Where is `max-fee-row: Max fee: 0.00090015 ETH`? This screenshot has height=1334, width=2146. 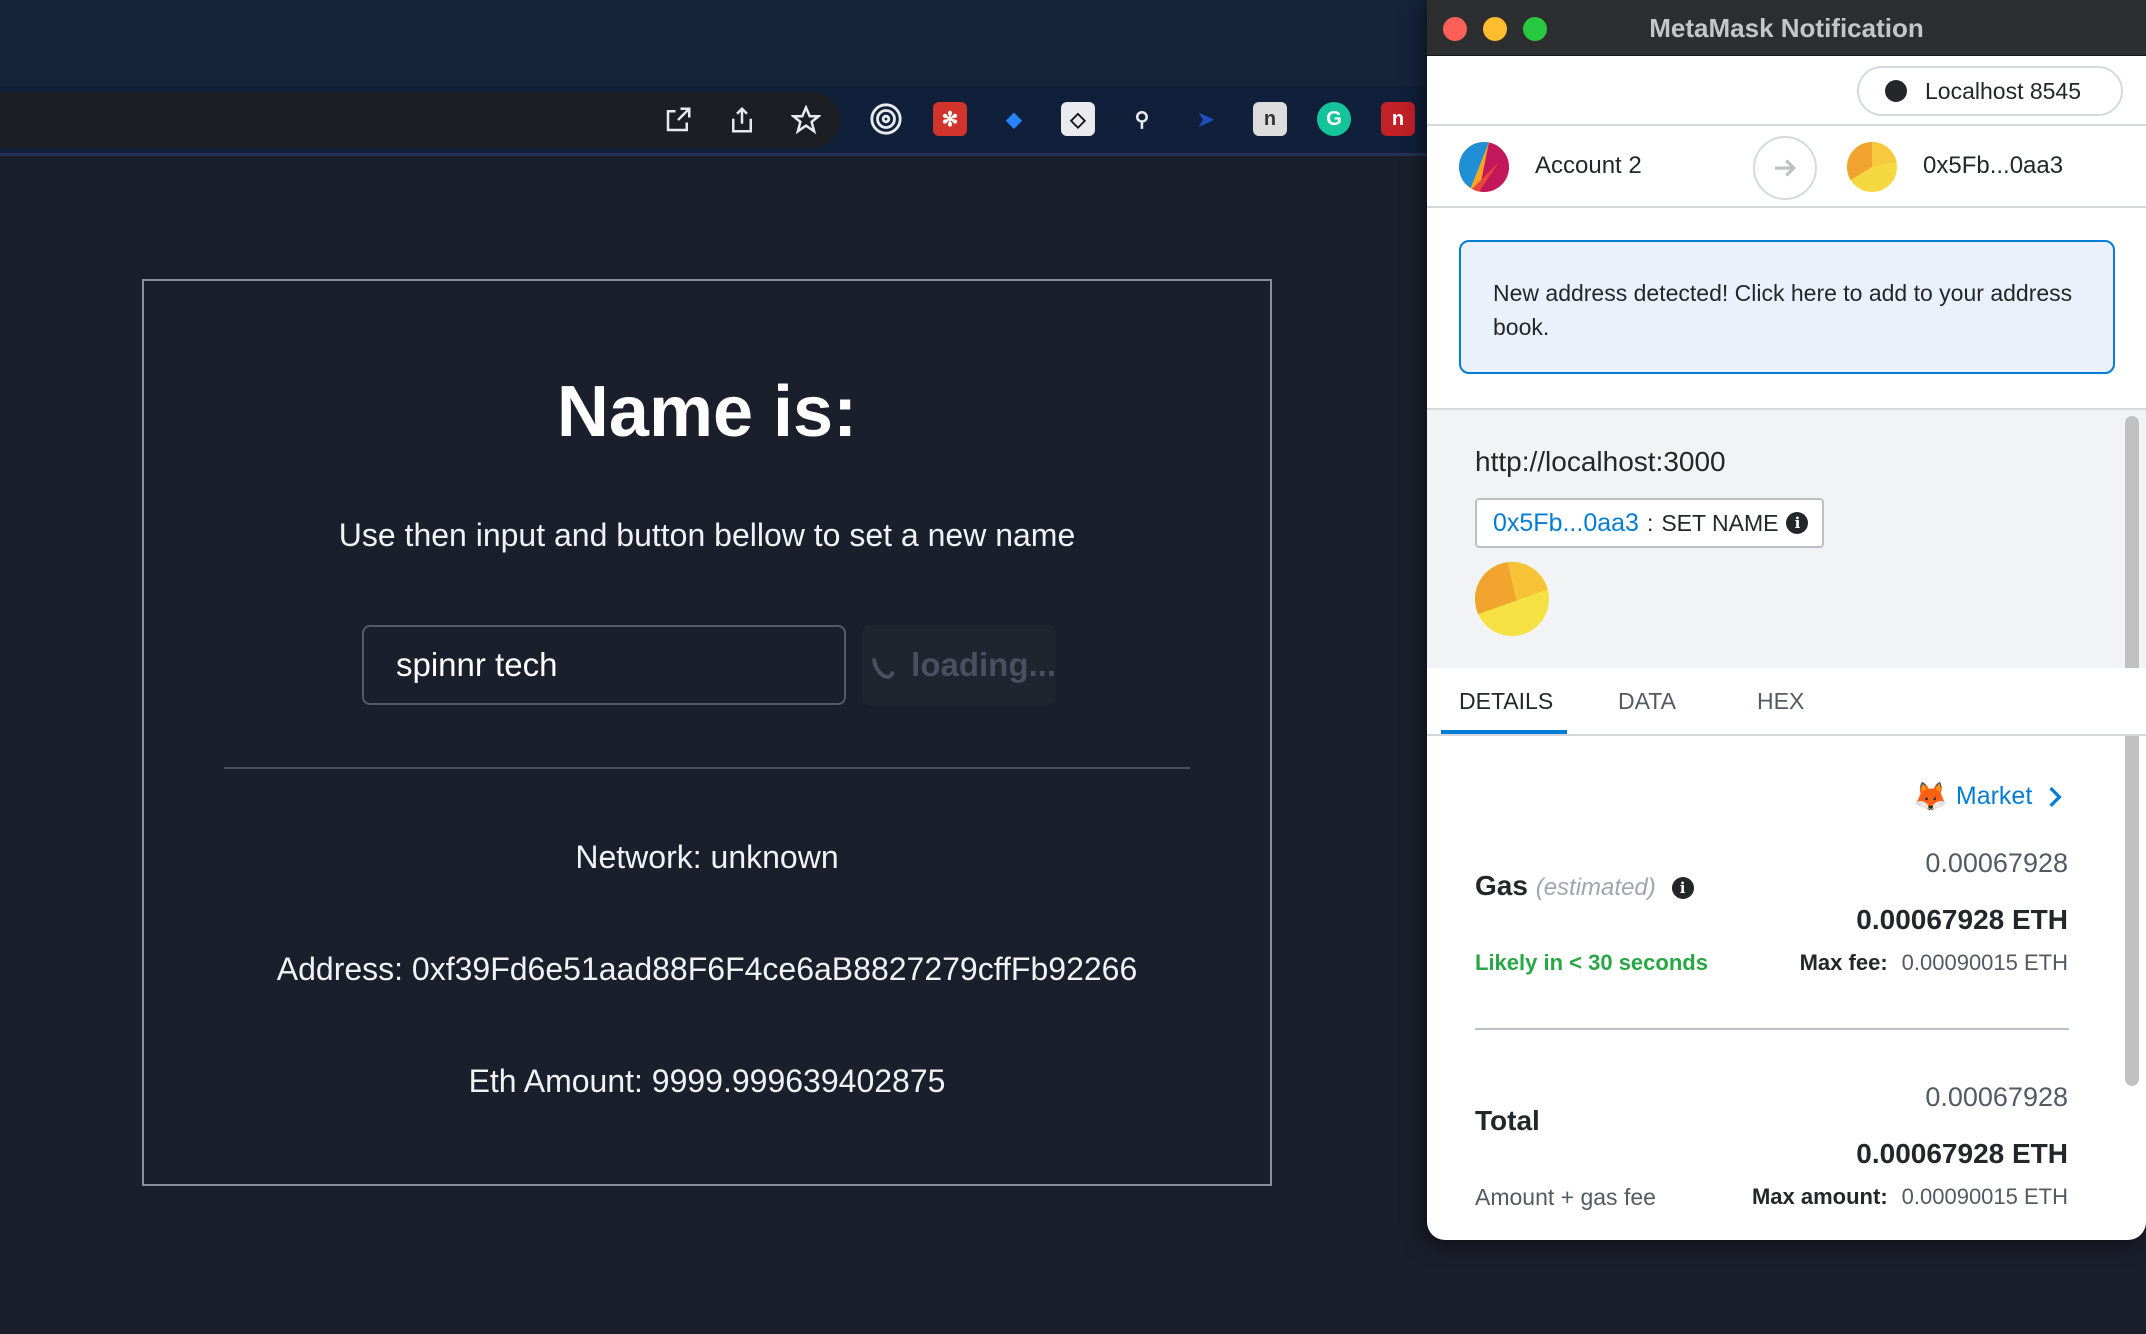 max-fee-row: Max fee: 0.00090015 ETH is located at coordinates (1934, 963).